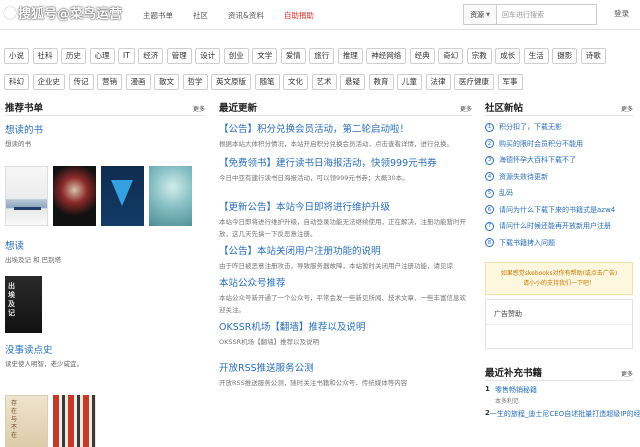  Describe the element at coordinates (621, 13) in the screenshot. I see `login-link: 登录` at that location.